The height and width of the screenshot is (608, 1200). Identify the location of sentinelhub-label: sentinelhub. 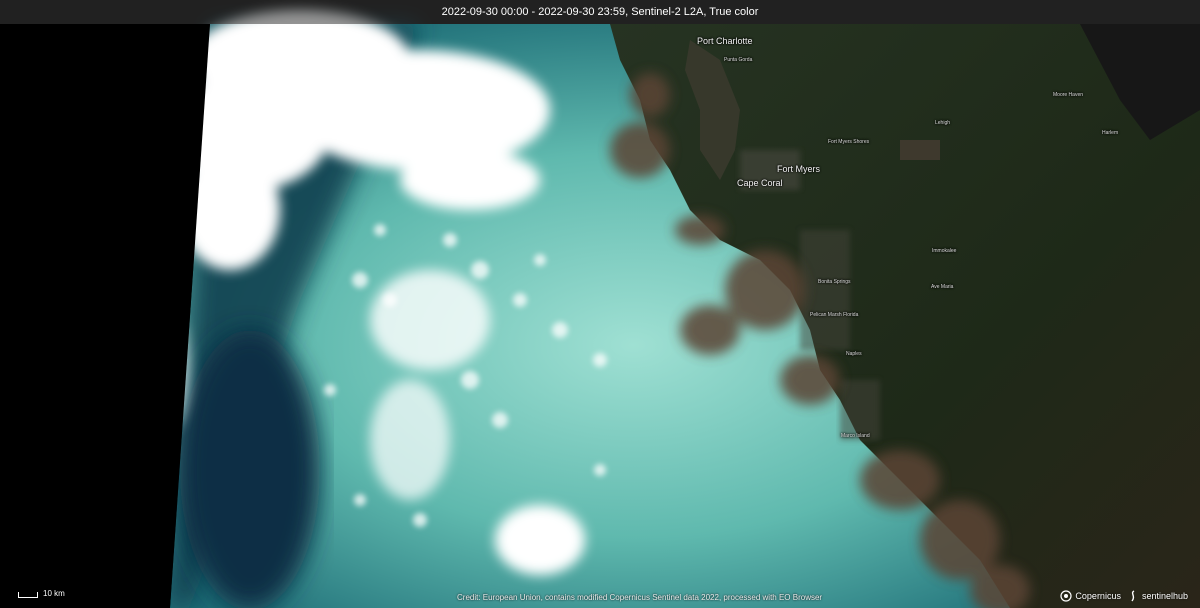
(1164, 596).